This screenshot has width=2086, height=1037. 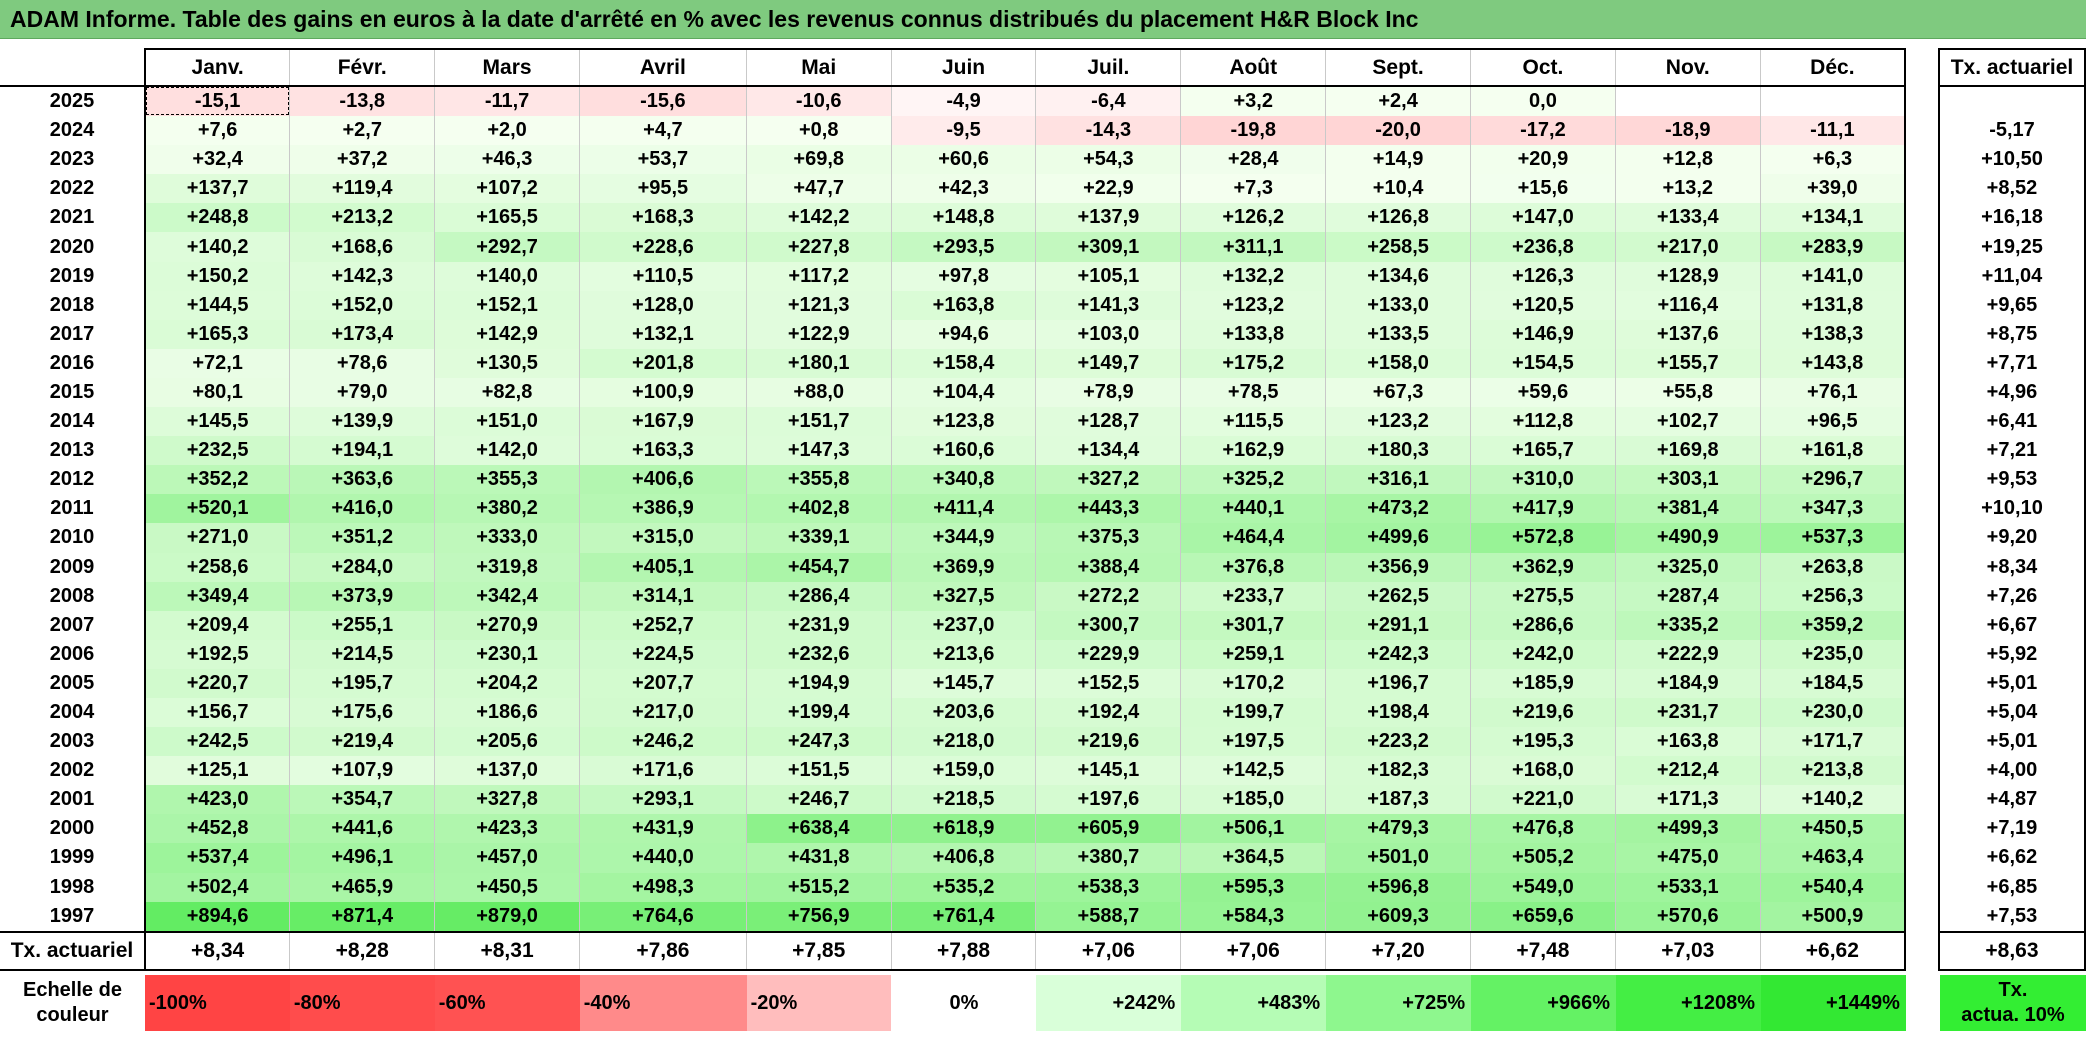 I want to click on gain-cell: +231,7, so click(x=1688, y=712).